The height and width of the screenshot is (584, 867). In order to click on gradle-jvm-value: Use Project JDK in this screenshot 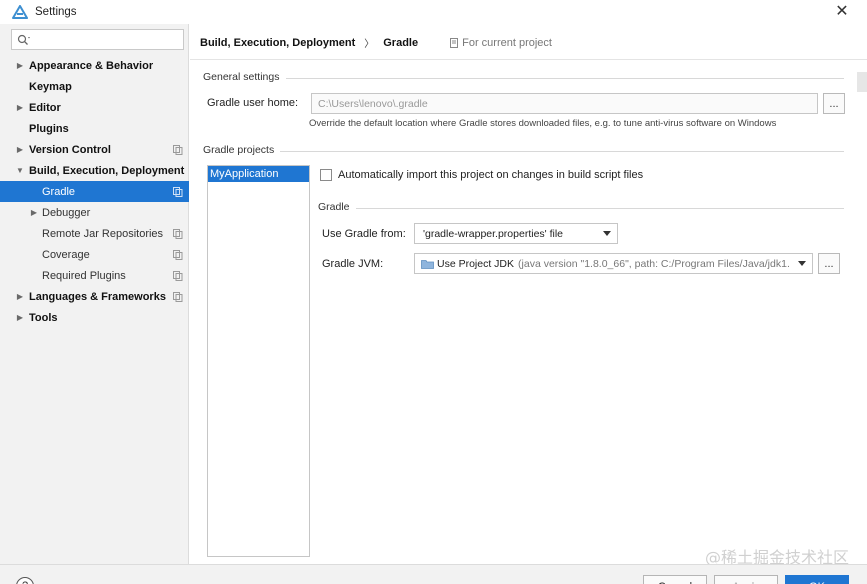, I will do `click(476, 263)`.